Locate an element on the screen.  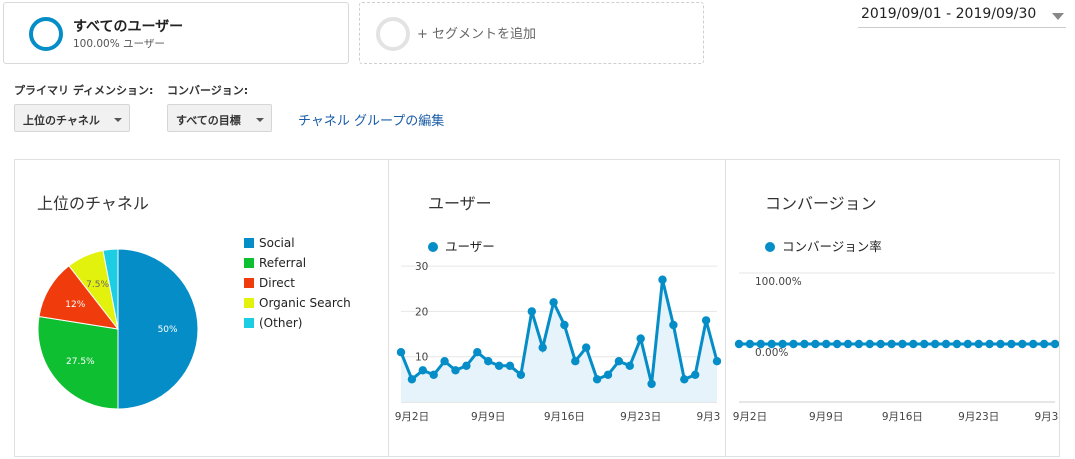
users-series-legend: ユーザー is located at coordinates (461, 245).